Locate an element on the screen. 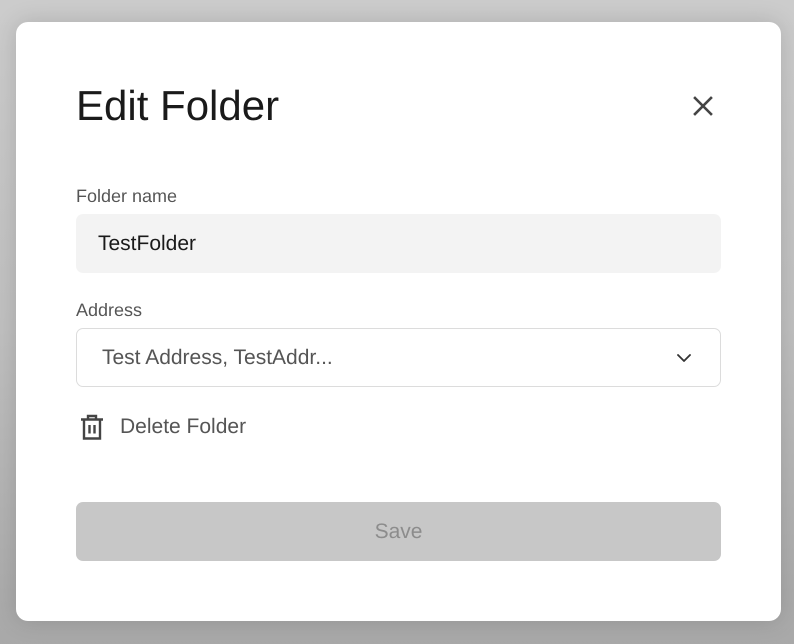  field-label: Address is located at coordinates (110, 310).